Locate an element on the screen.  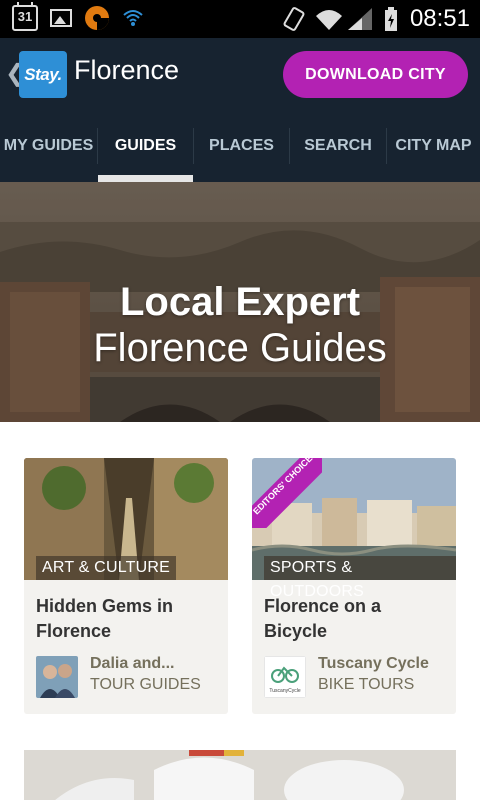
author-name: Tuscany Cycle is located at coordinates (373, 663).